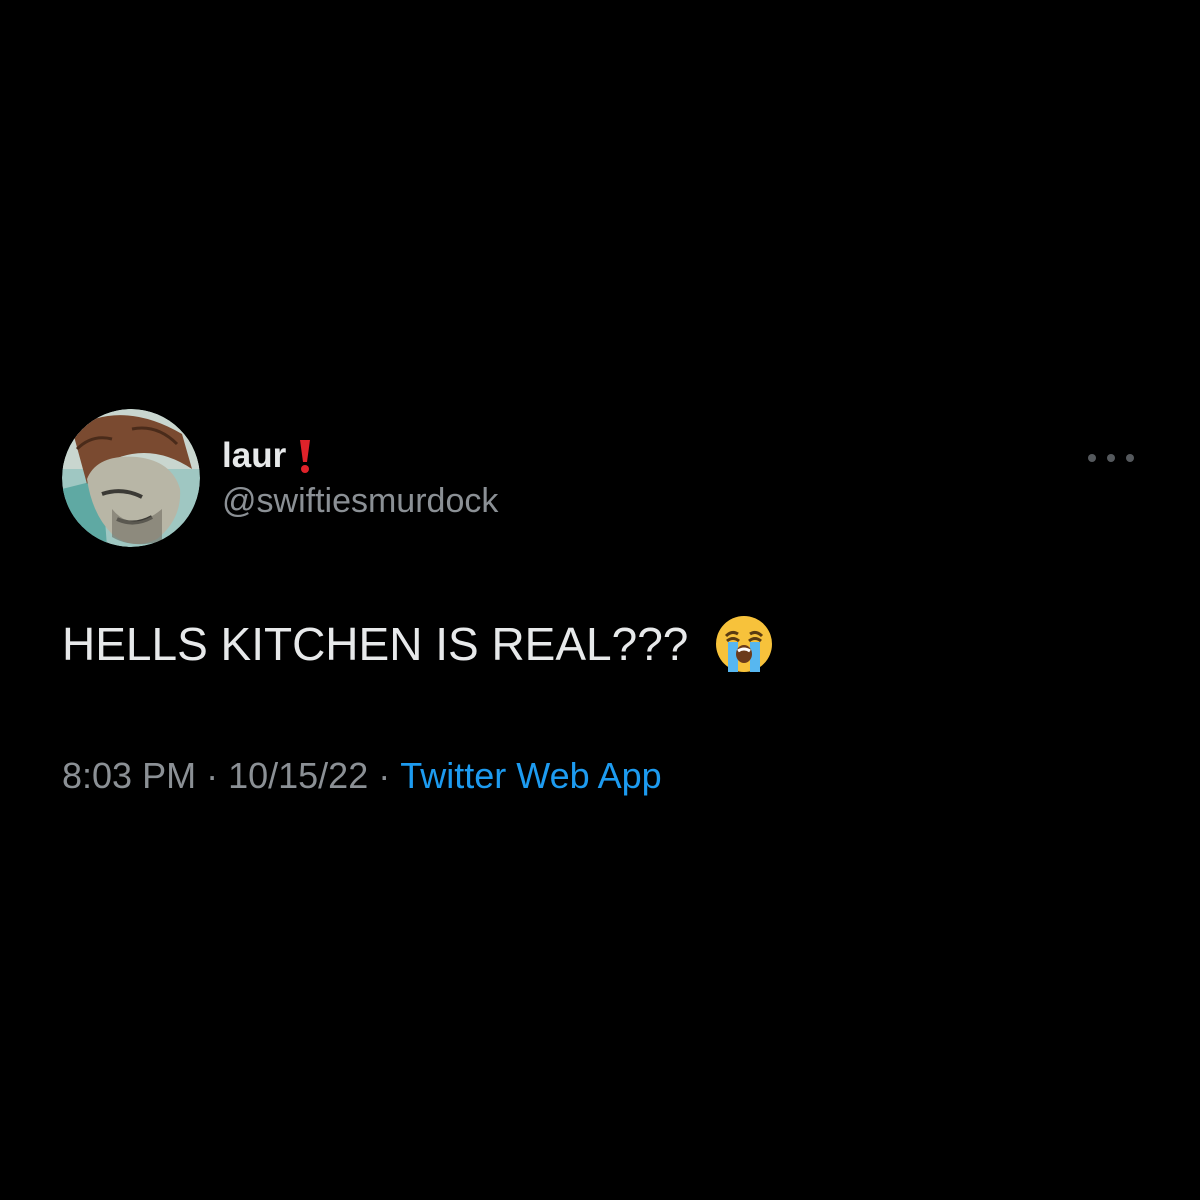 The height and width of the screenshot is (1200, 1200). Describe the element at coordinates (530, 775) in the screenshot. I see `tweet-source-link: Twitter Web App` at that location.